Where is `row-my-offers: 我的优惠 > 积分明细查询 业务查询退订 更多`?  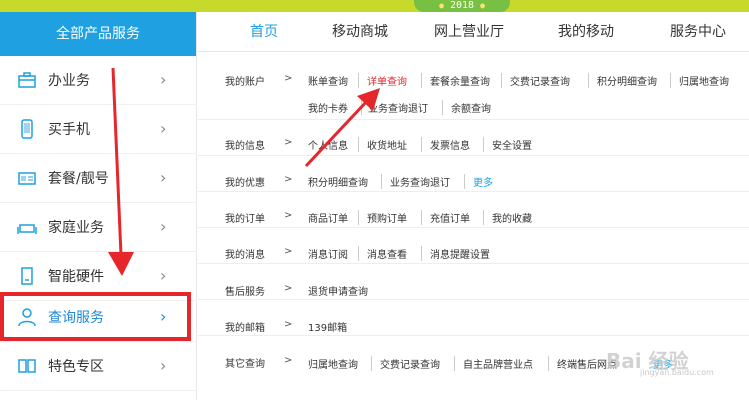
row-my-offers: 我的优惠 > 积分明细查询 业务查询退订 更多 is located at coordinates (473, 174).